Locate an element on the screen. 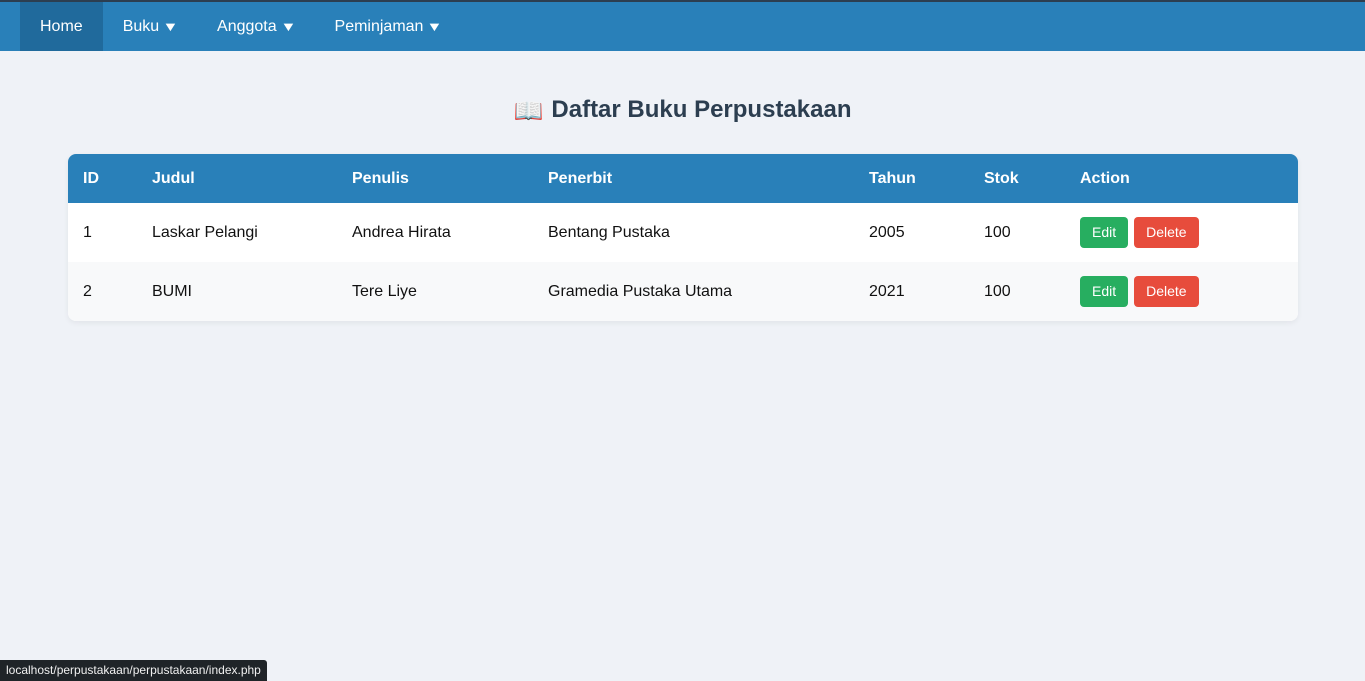 The height and width of the screenshot is (681, 1365). page-title-text: Daftar Buku Perpustakaan is located at coordinates (701, 109).